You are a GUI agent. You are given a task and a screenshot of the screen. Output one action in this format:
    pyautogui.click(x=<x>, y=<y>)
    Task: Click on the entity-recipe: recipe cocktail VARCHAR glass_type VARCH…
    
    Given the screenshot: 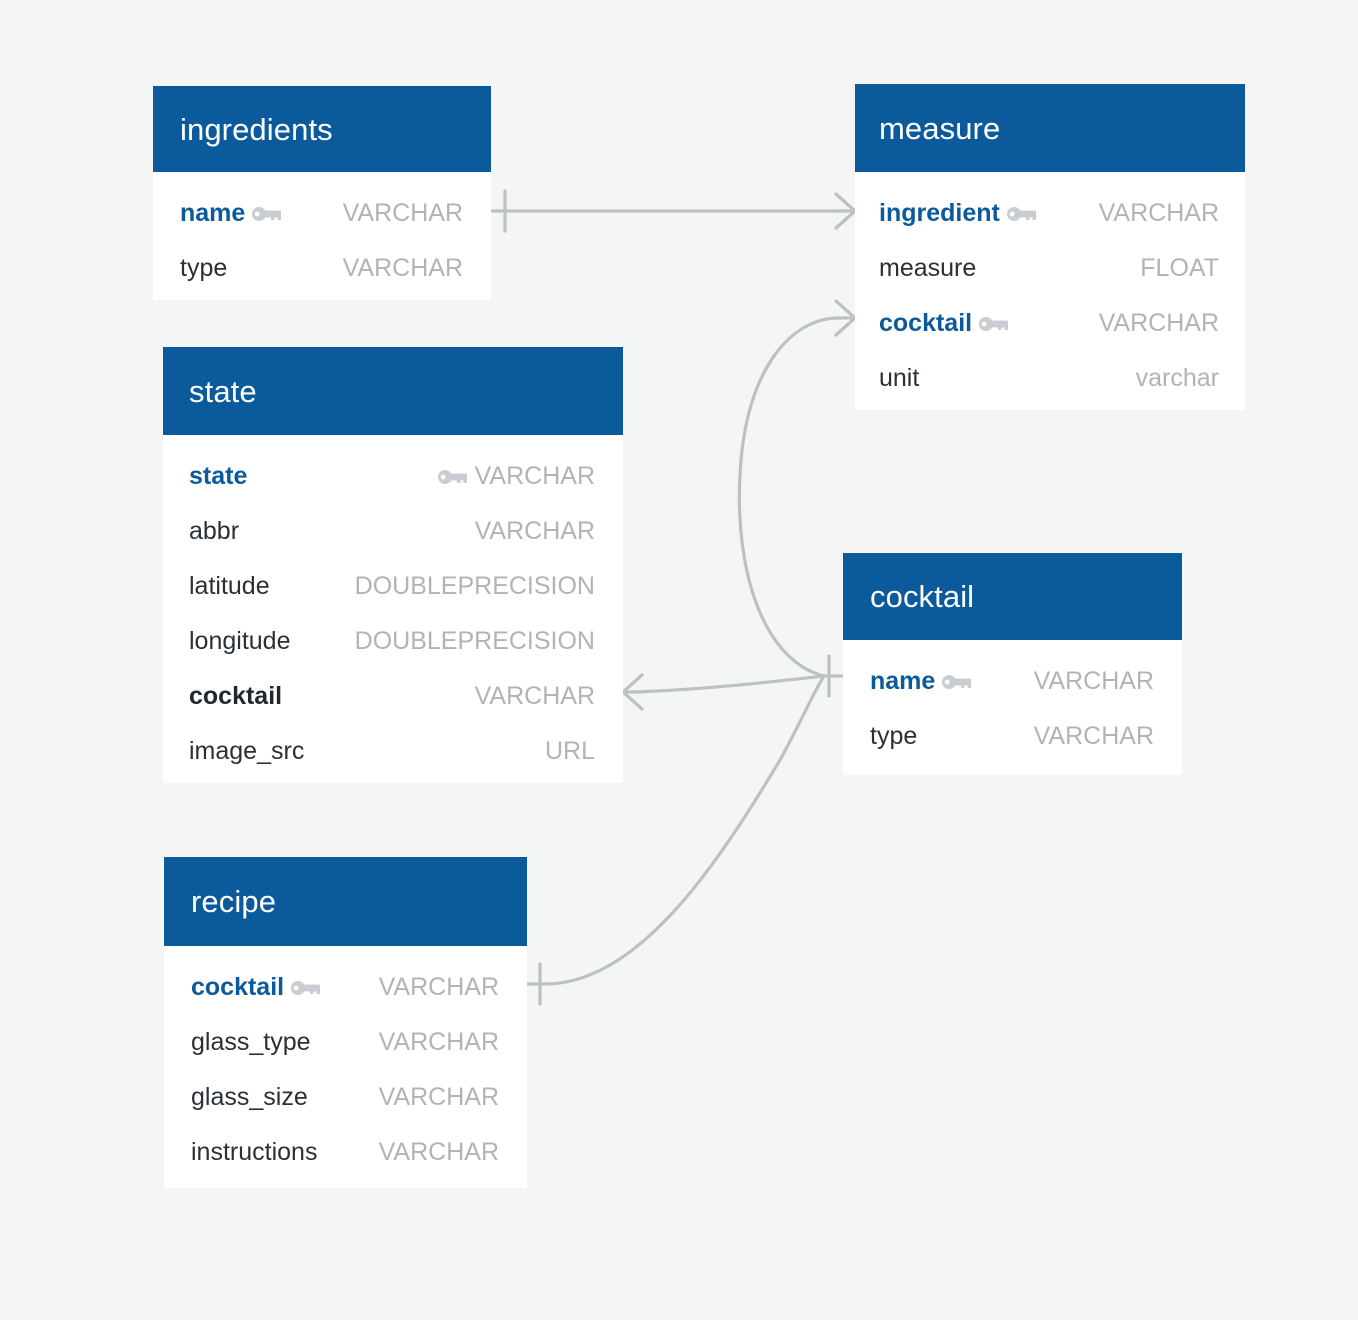 What is the action you would take?
    pyautogui.click(x=345, y=1022)
    